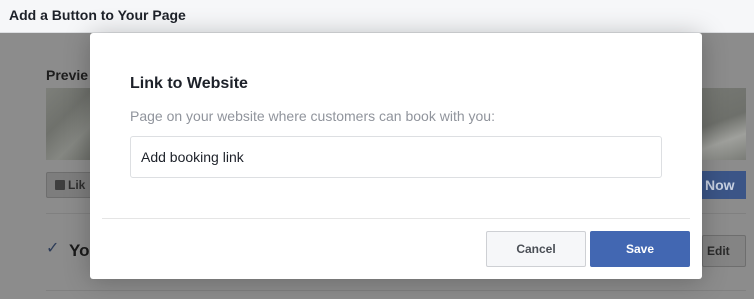  Describe the element at coordinates (640, 249) in the screenshot. I see `save-button: Save` at that location.